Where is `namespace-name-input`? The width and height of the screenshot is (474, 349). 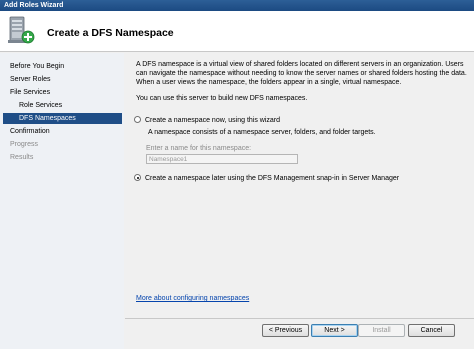
namespace-name-input is located at coordinates (222, 159).